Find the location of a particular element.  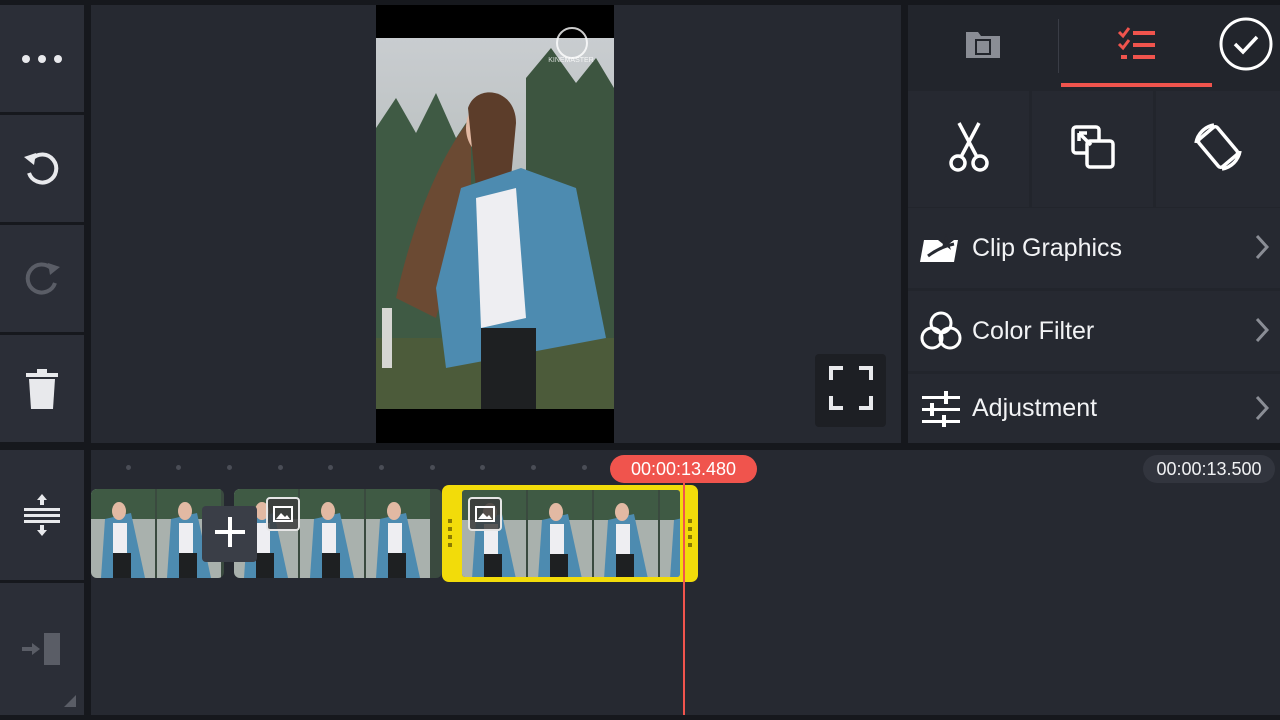

rotate-button is located at coordinates (1218, 149).